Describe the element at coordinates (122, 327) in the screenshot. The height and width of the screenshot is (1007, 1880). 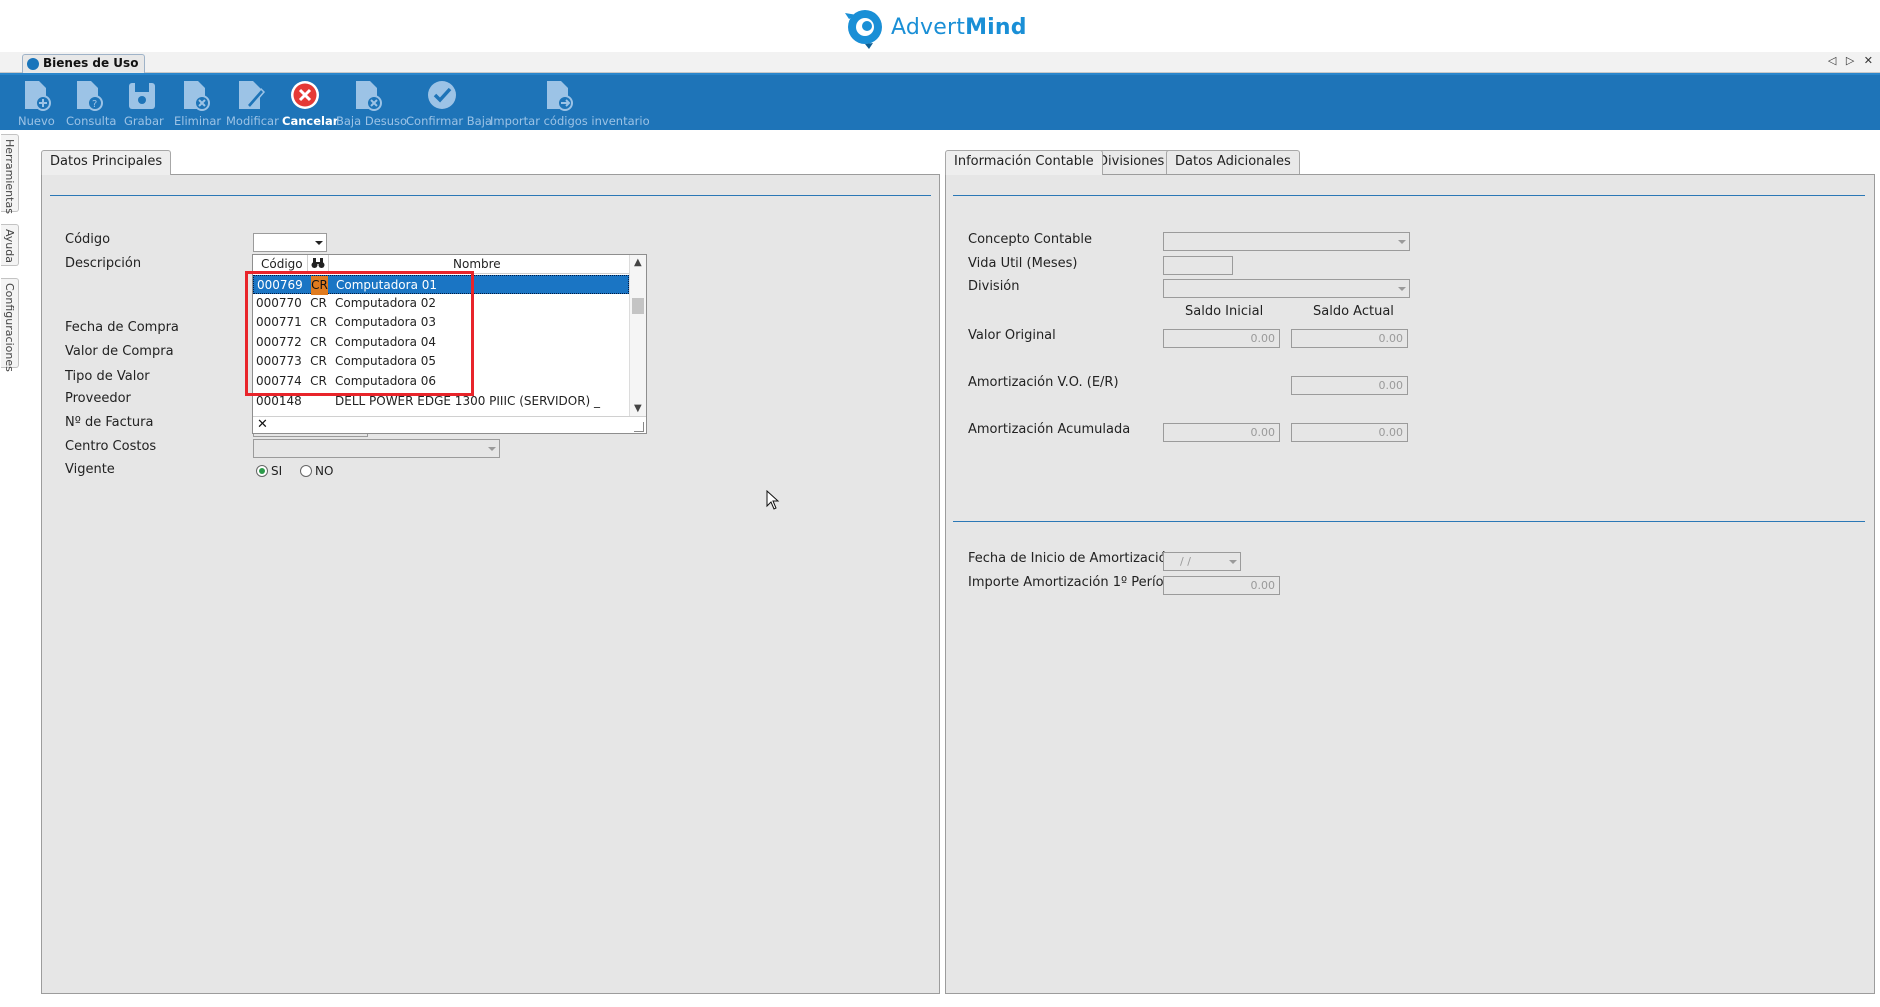
I see `fecha-compra-label: Fecha de Compra` at that location.